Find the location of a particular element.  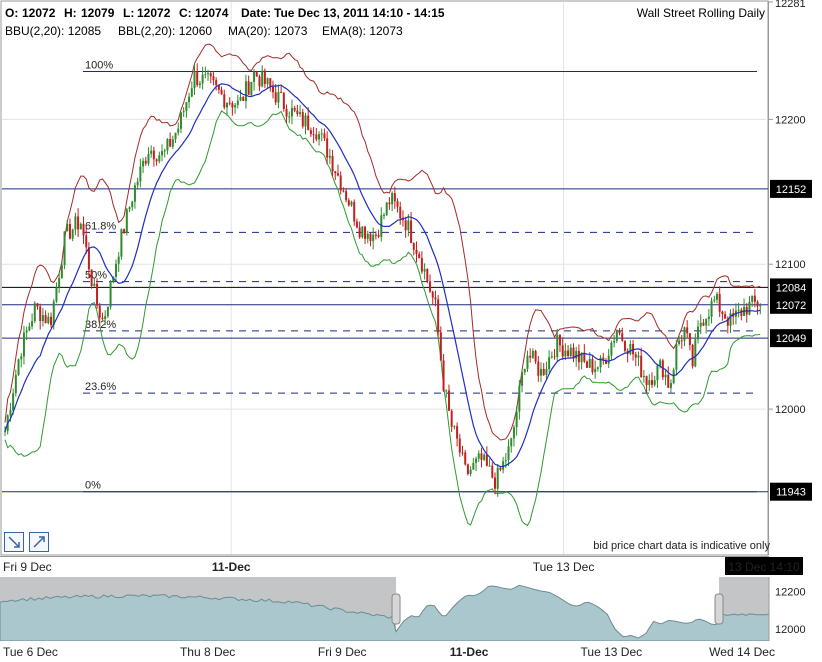

close-label: C: is located at coordinates (185, 13).